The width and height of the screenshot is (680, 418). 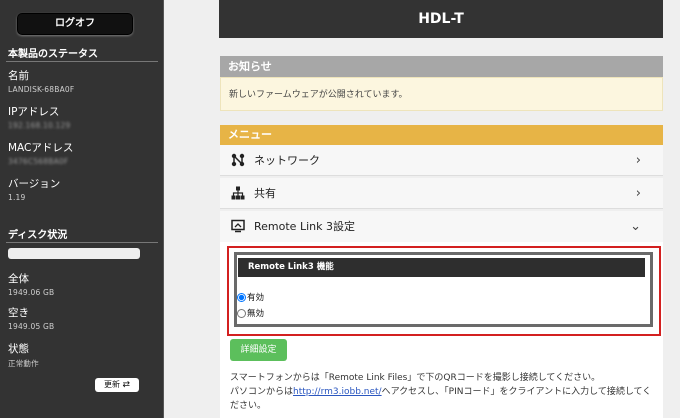 What do you see at coordinates (258, 350) in the screenshot?
I see `detail-settings-button: 詳細設定` at bounding box center [258, 350].